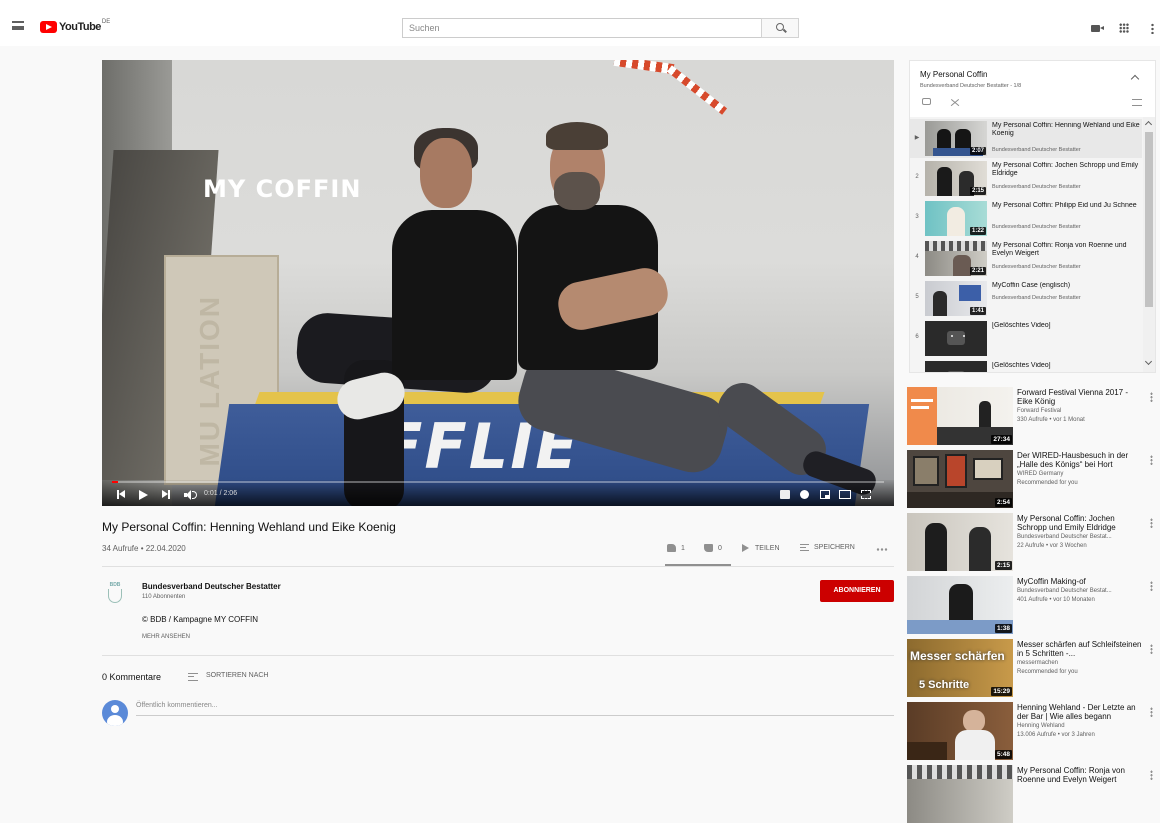 The image size is (1160, 823). What do you see at coordinates (956, 178) in the screenshot?
I see `playlist-thumbnail: 2:15` at bounding box center [956, 178].